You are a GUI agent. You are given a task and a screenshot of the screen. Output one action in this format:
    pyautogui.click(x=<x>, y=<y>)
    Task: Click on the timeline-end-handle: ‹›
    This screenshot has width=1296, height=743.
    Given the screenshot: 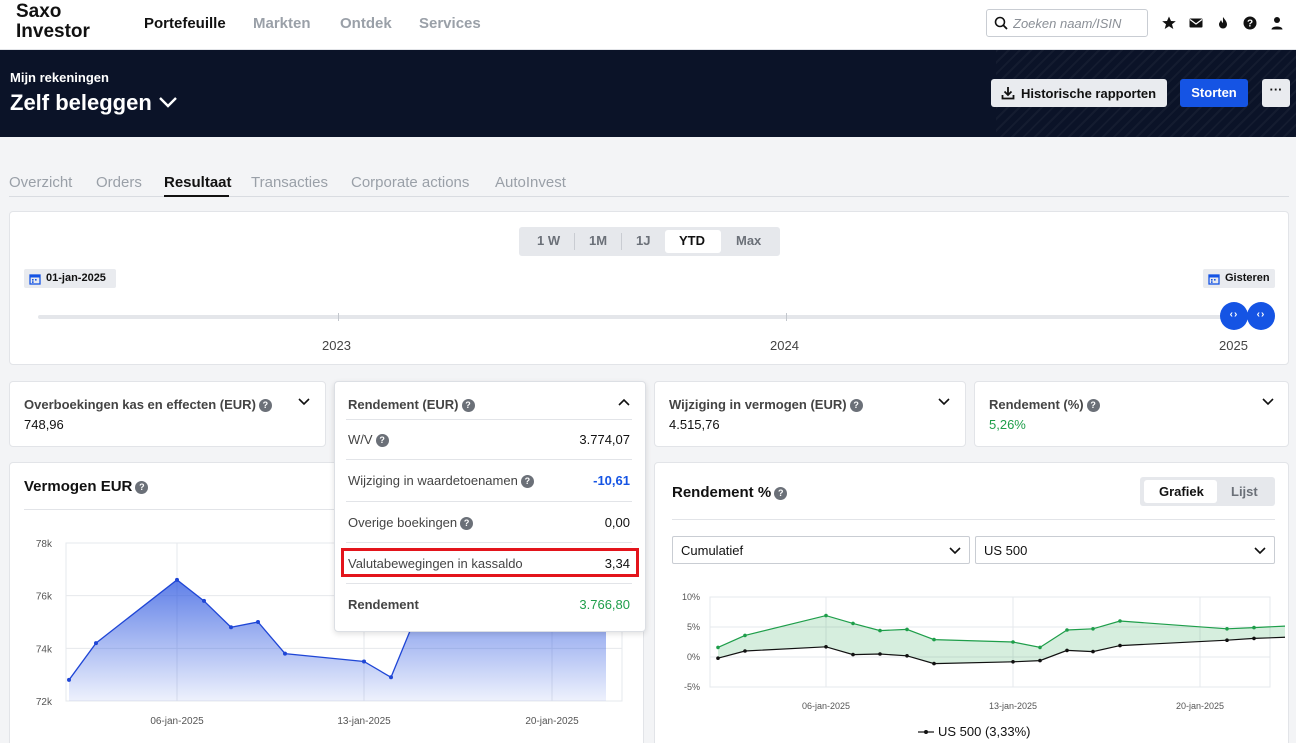 What is the action you would take?
    pyautogui.click(x=1261, y=316)
    